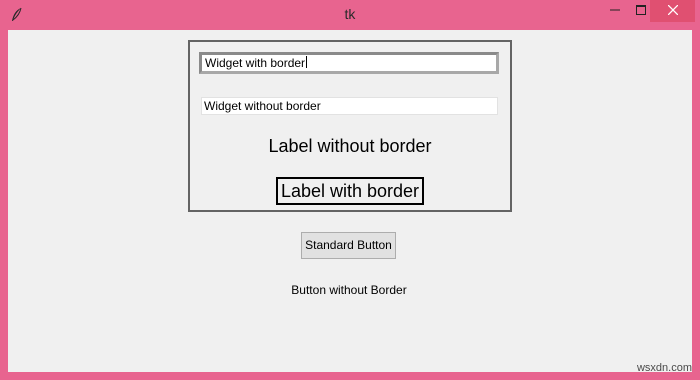 The image size is (700, 380). I want to click on close-button, so click(672, 11).